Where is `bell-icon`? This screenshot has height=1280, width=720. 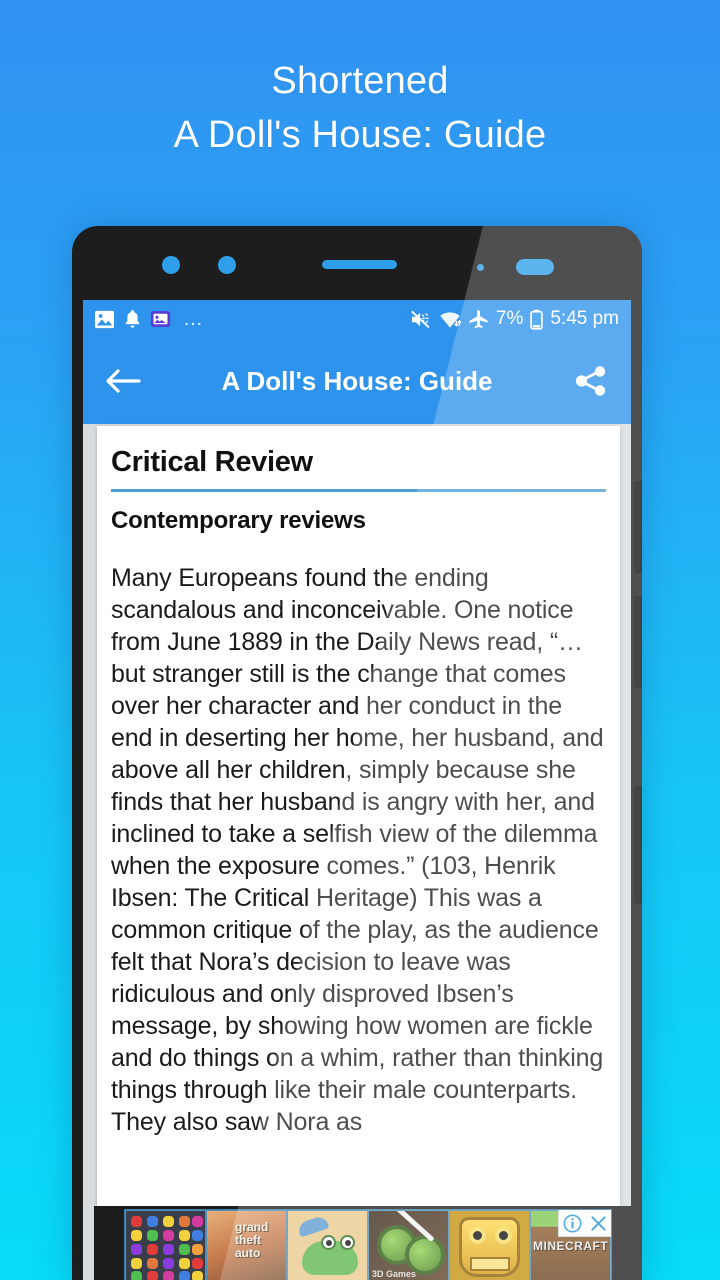
bell-icon is located at coordinates (132, 319).